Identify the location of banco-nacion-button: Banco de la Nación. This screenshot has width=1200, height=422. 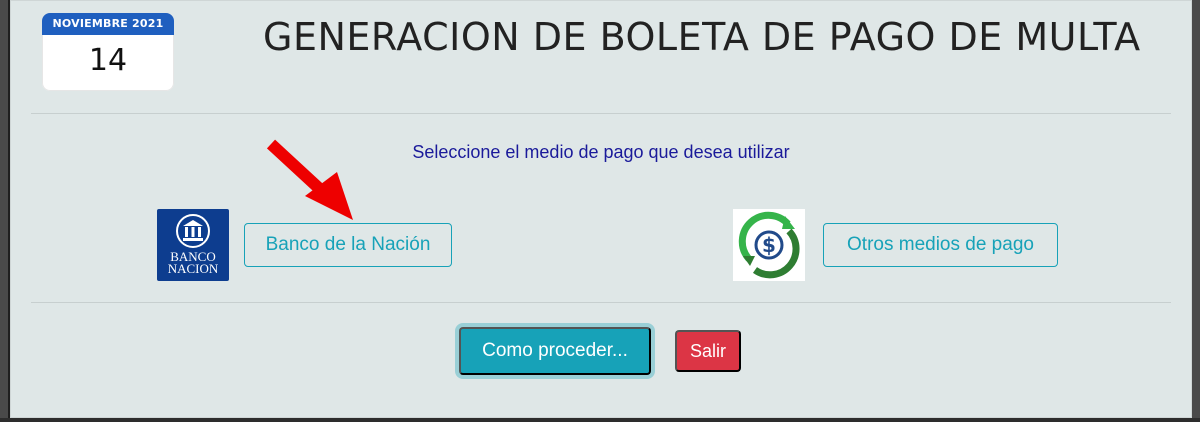
(348, 245).